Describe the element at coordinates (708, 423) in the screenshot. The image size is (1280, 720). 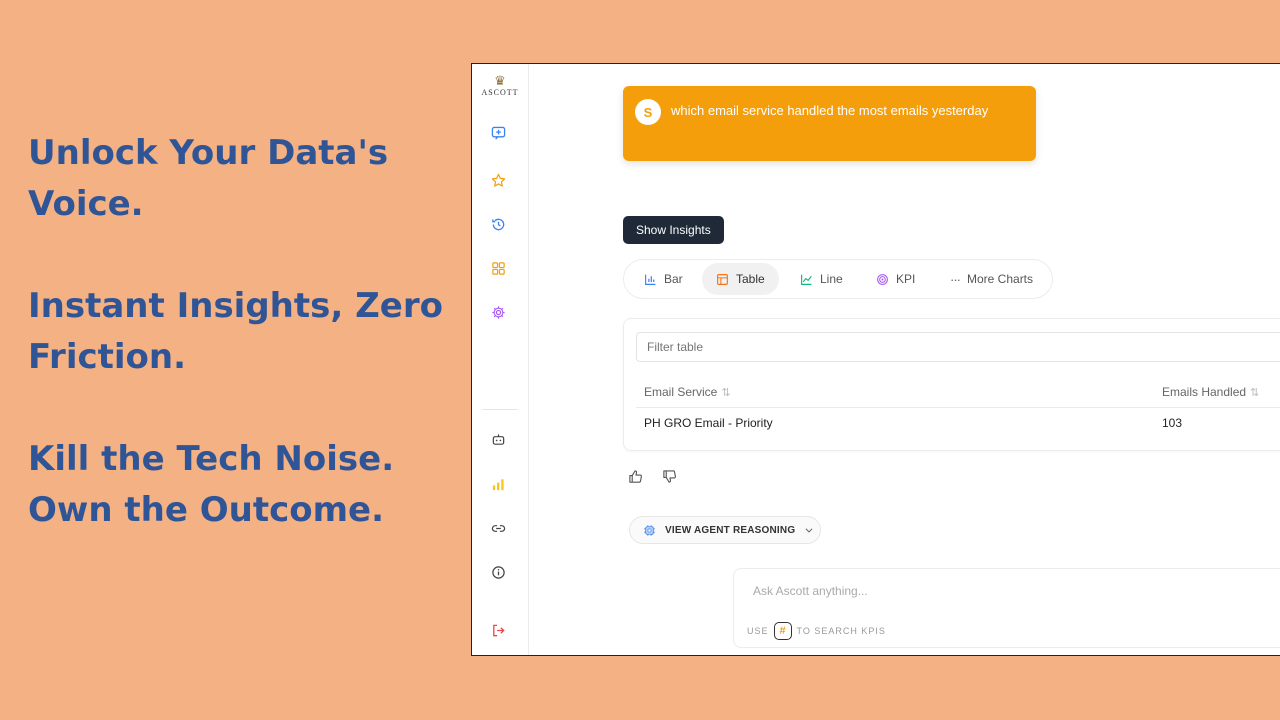
I see `table-cell-email-service: PH GRO Email - Priority` at that location.